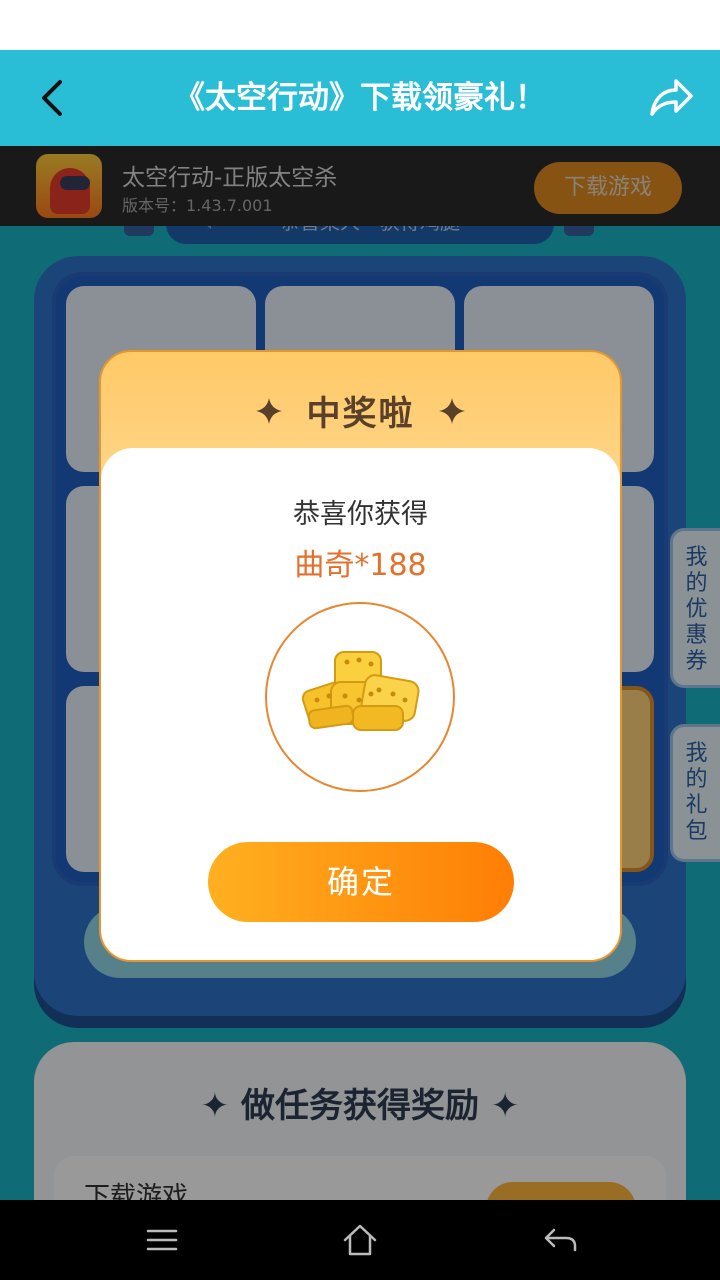 The height and width of the screenshot is (1280, 720). I want to click on share-icon, so click(670, 98).